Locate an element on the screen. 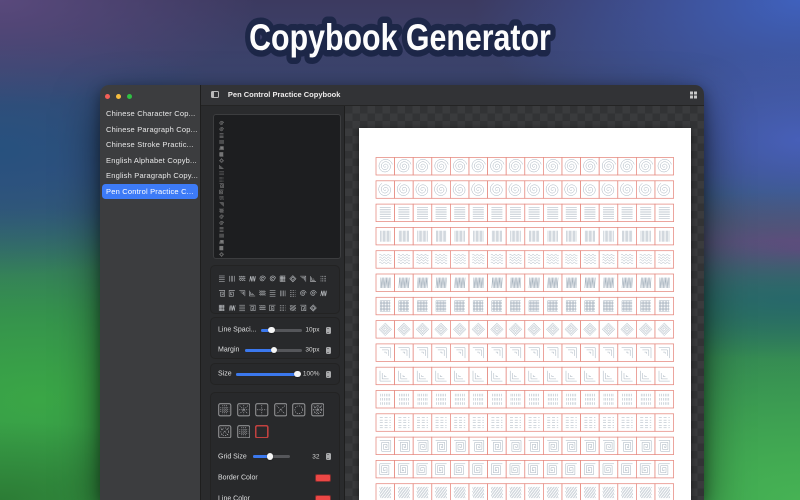 The image size is (800, 500). svg-text: Copybook Generator is located at coordinates (400, 38).